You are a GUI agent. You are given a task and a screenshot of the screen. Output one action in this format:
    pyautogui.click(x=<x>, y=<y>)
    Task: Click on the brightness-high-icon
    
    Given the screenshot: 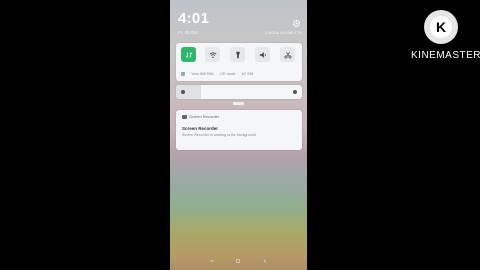 What is the action you would take?
    pyautogui.click(x=295, y=92)
    